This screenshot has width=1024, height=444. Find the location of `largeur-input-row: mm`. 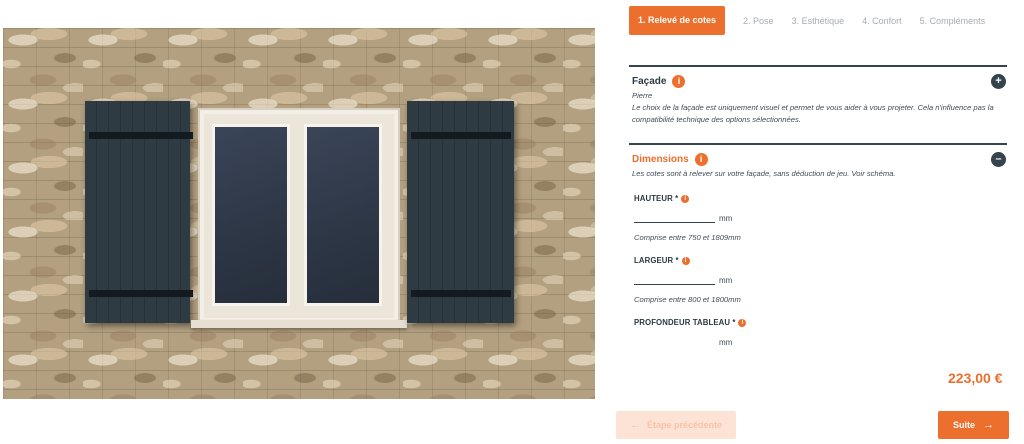

largeur-input-row: mm is located at coordinates (820, 279).